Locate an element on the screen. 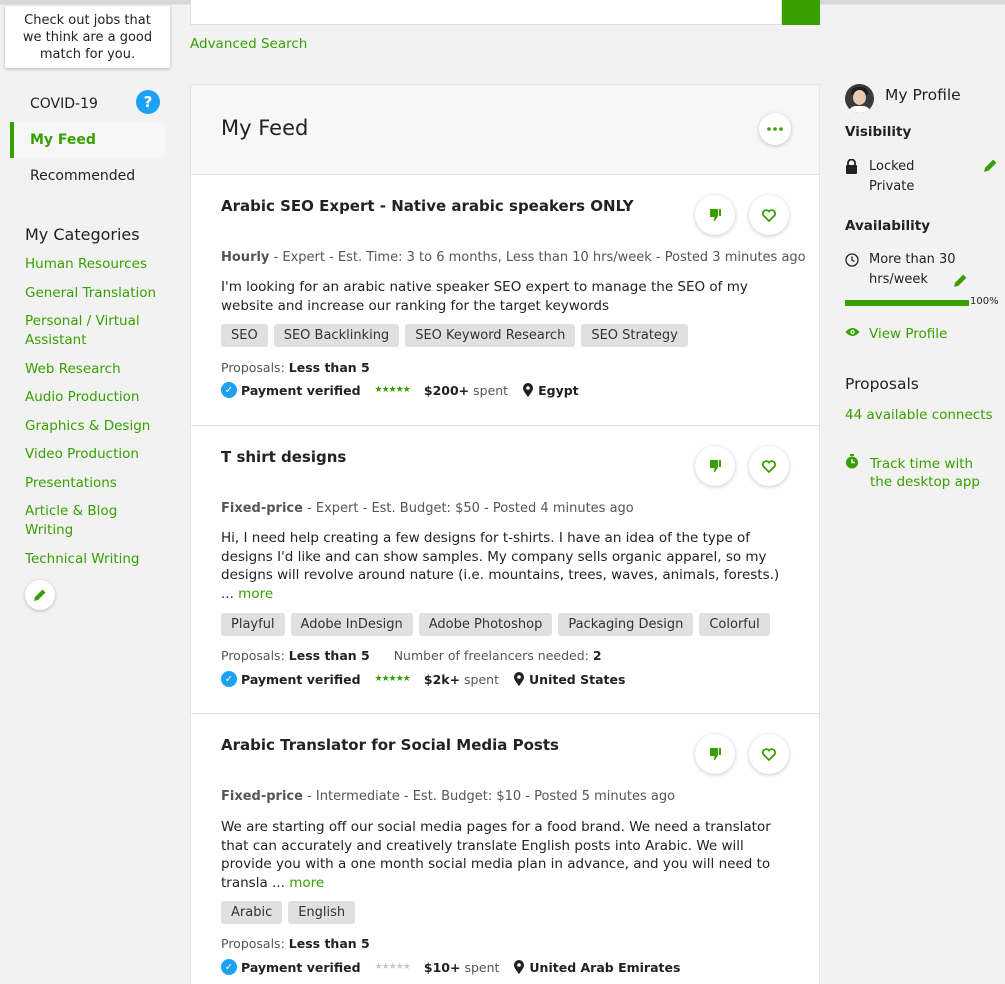  client-spent-label: spent is located at coordinates (491, 390).